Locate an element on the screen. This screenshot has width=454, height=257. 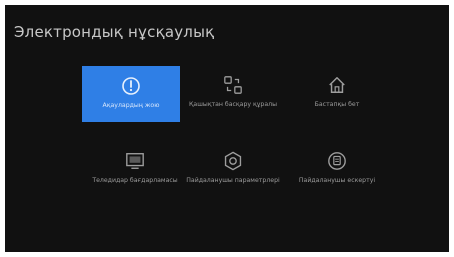
tile-tv-program: Теледидар бағдарламасы is located at coordinates (135, 170).